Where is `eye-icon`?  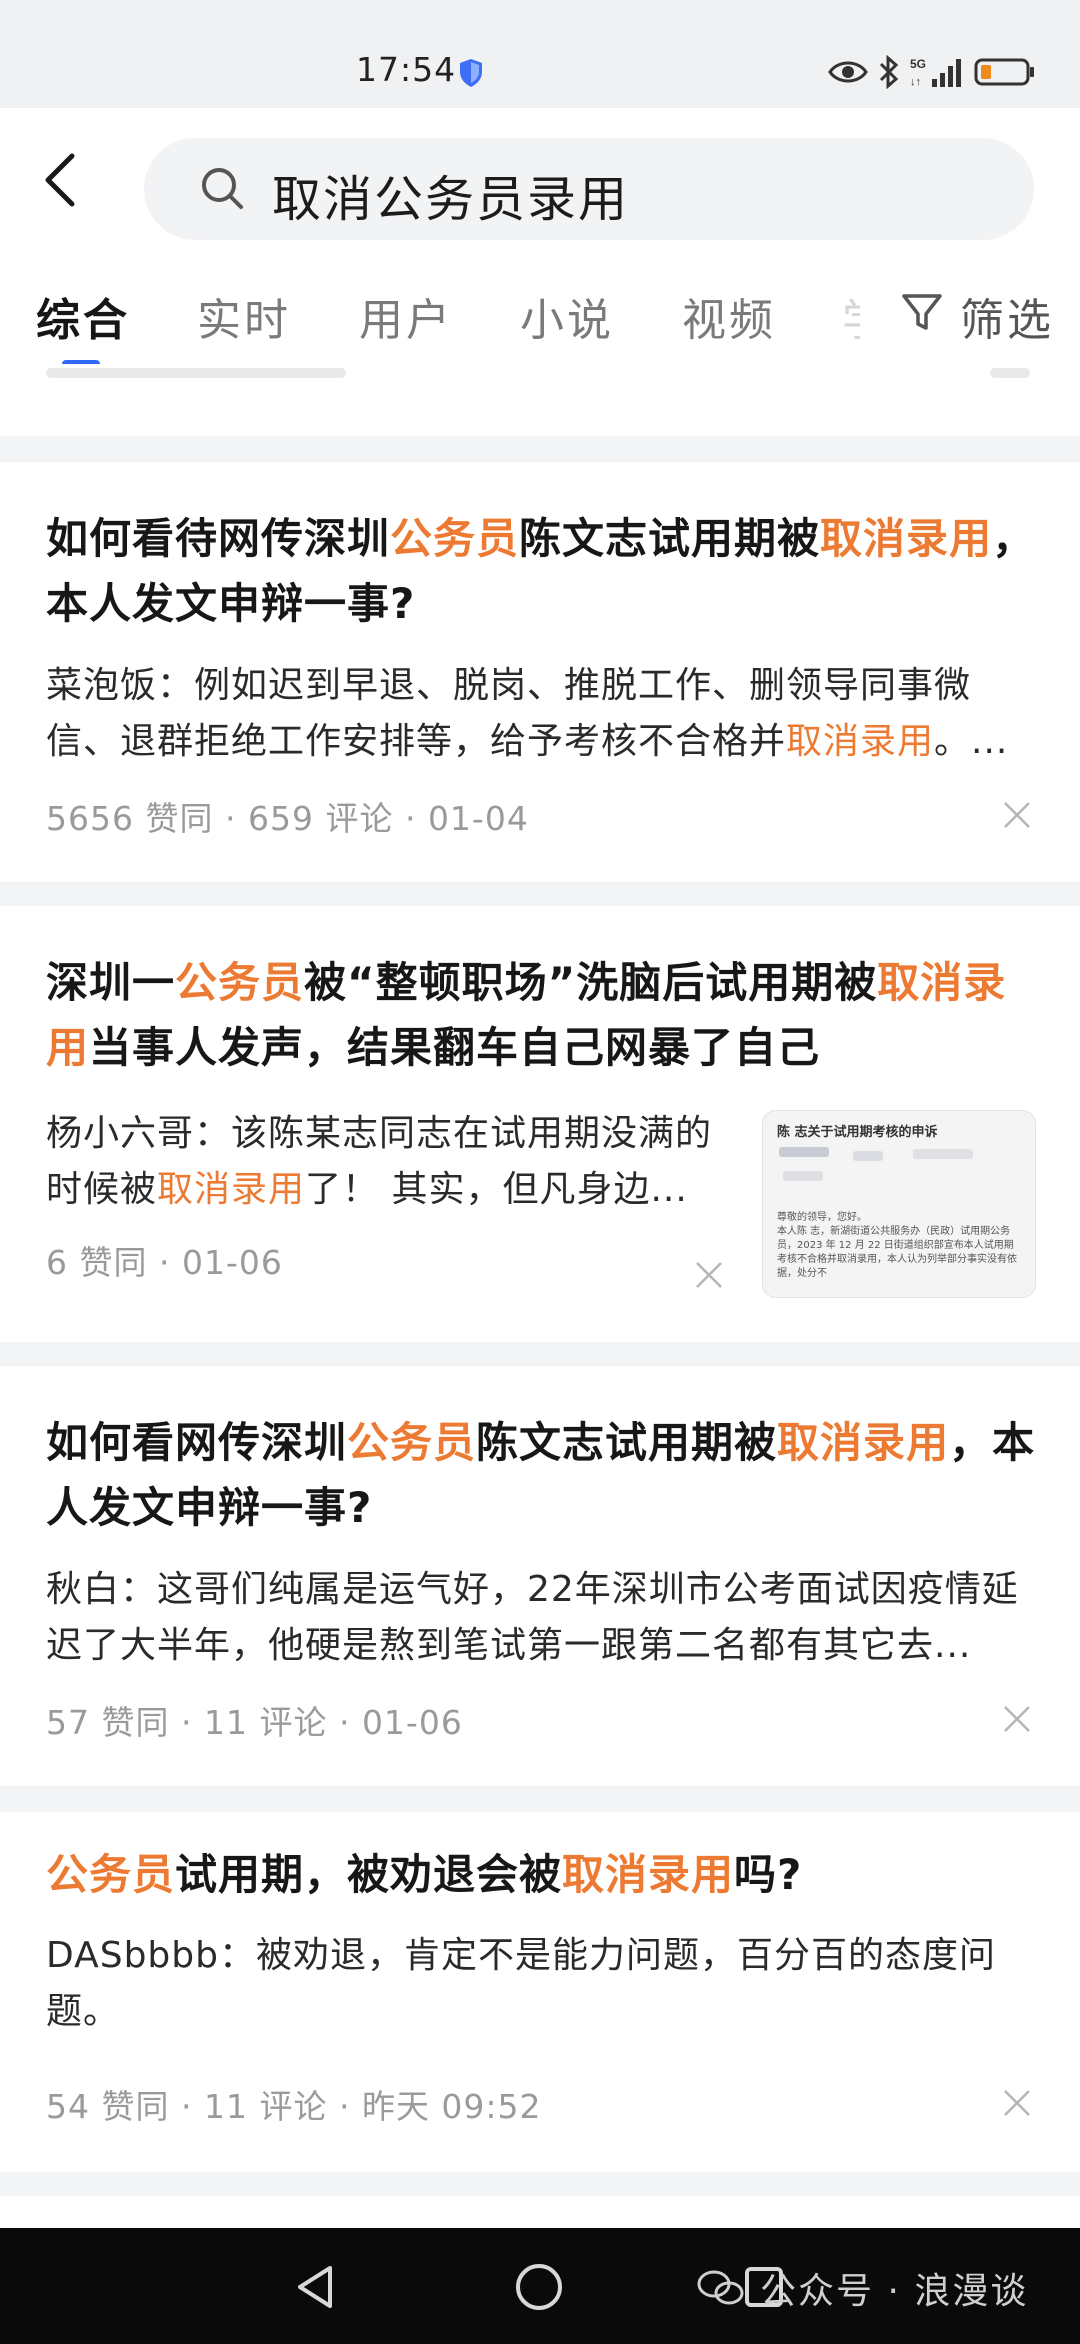
eye-icon is located at coordinates (848, 72).